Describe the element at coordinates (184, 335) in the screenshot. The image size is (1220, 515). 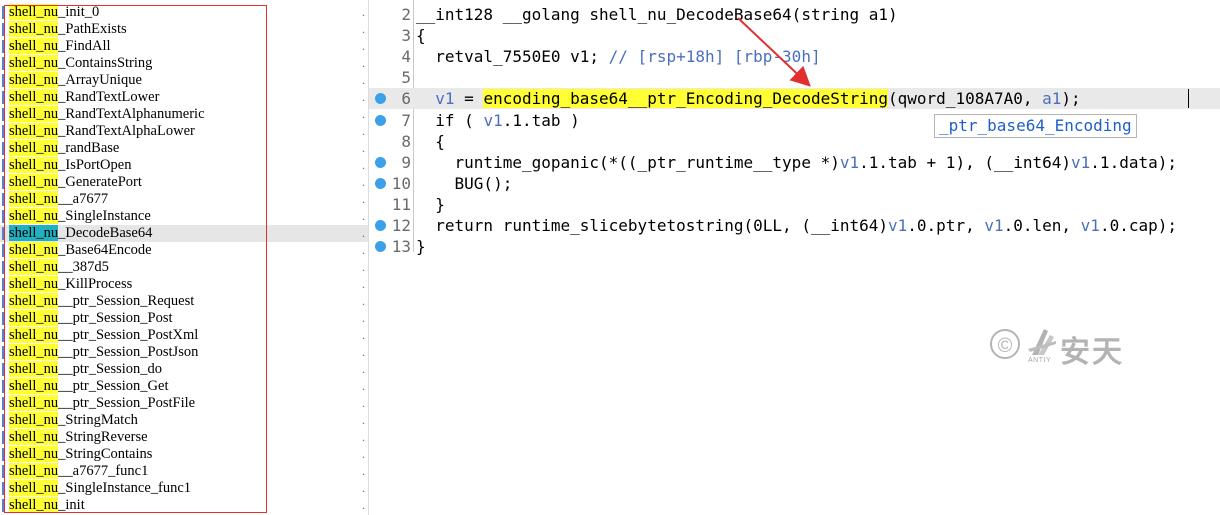
I see `function-list-item: shell_nu__ptr_Session_PostXml.` at that location.